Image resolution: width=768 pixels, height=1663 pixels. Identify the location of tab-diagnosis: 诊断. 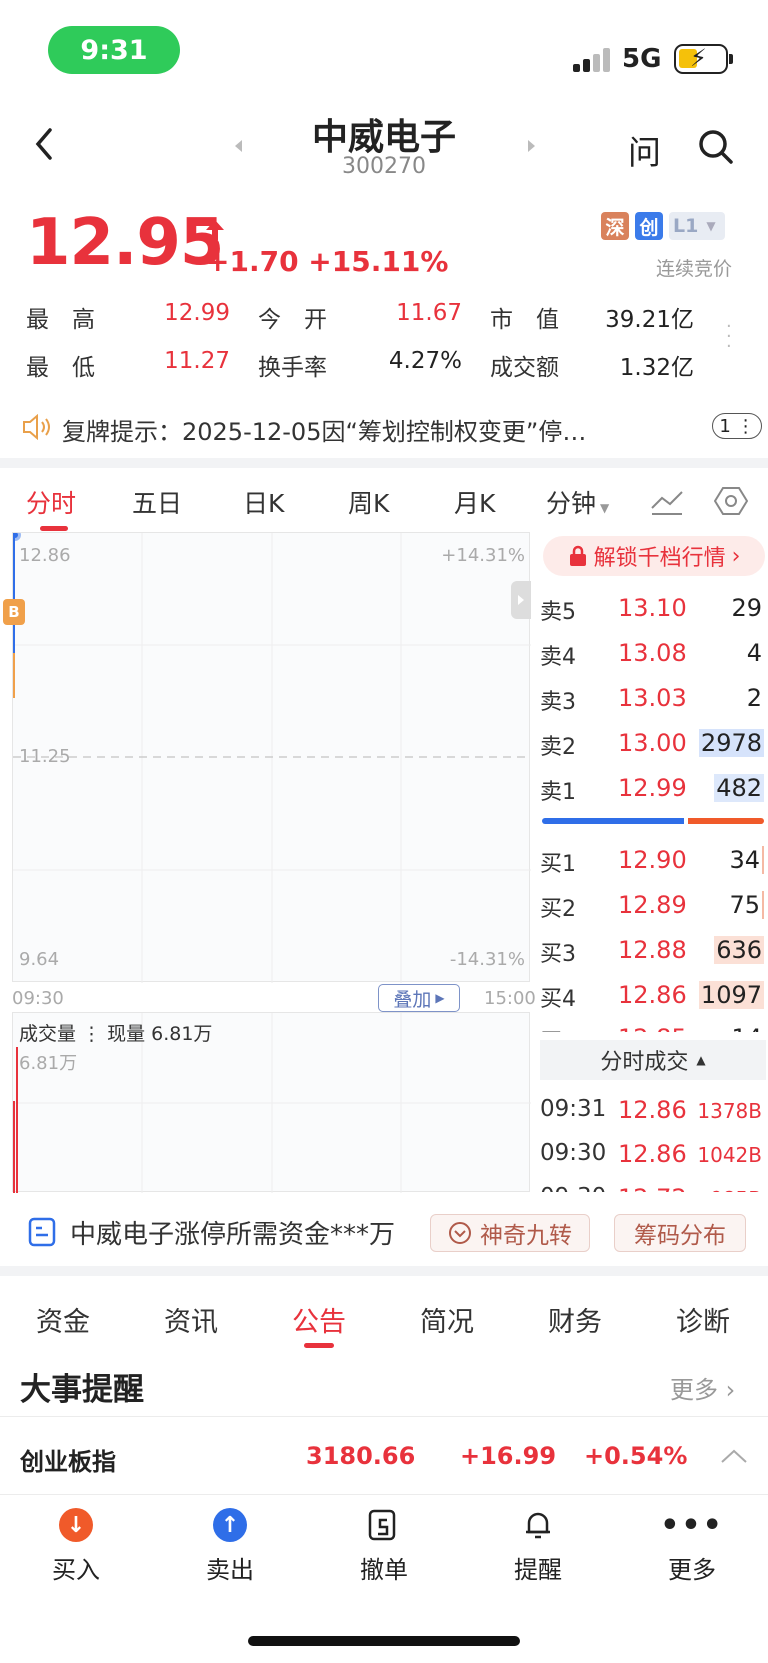
(703, 1319).